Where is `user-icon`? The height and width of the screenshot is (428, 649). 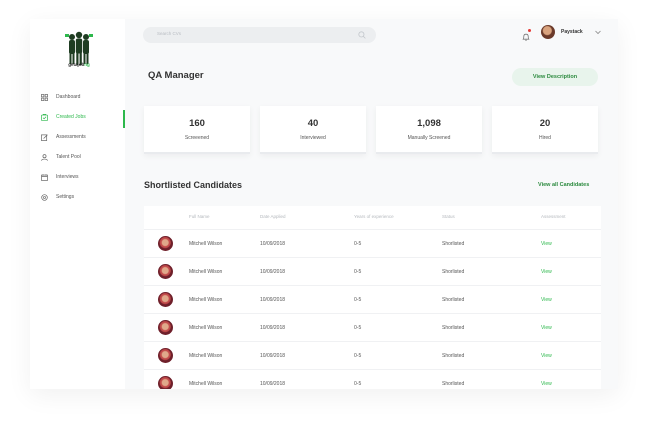
user-icon is located at coordinates (44, 157).